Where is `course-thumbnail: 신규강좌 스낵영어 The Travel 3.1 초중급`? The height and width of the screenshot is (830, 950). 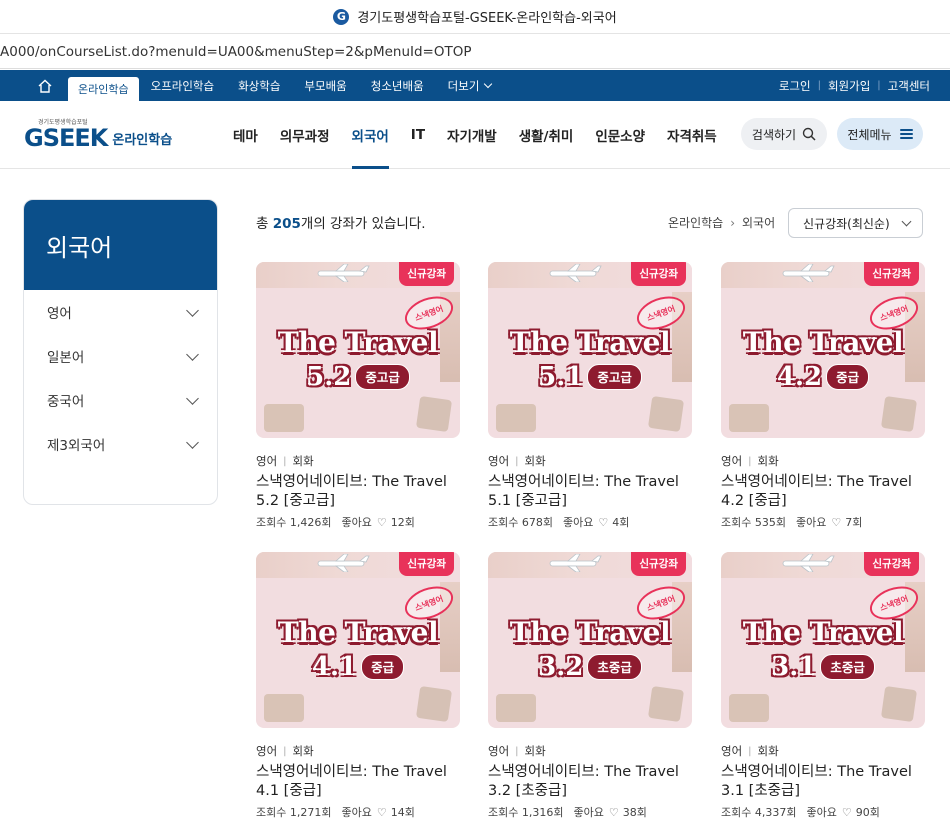 course-thumbnail: 신규강좌 스낵영어 The Travel 3.1 초중급 is located at coordinates (823, 640).